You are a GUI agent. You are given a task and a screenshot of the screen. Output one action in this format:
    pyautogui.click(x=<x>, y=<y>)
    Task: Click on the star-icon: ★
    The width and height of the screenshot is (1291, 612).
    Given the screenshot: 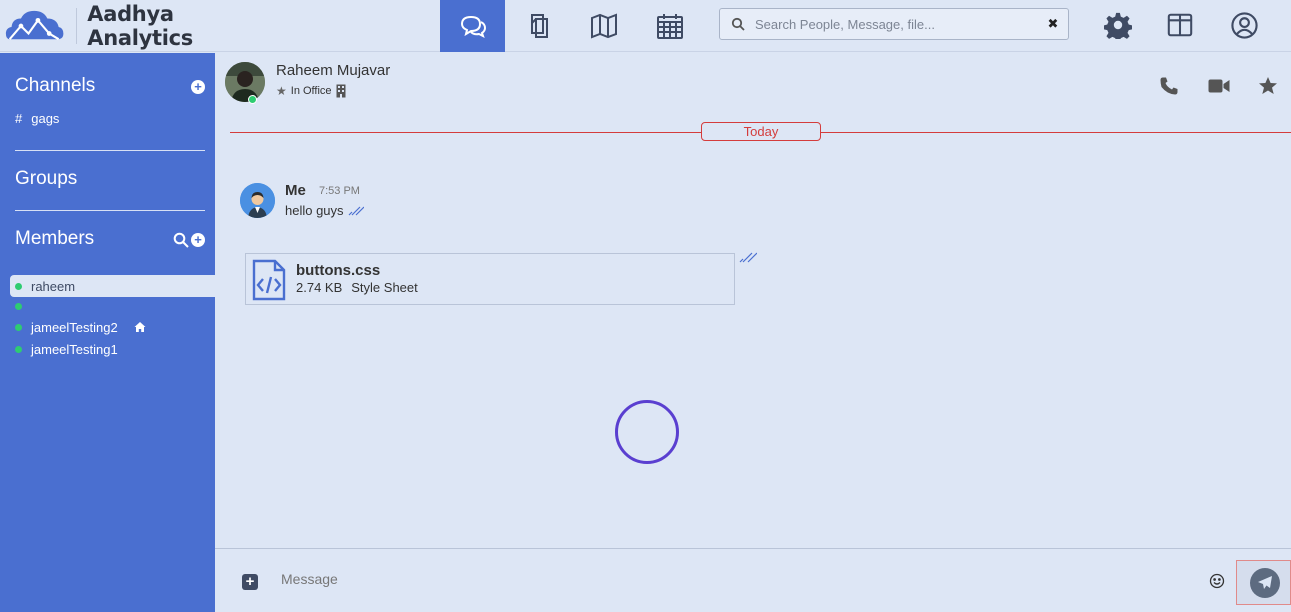 What is the action you would take?
    pyautogui.click(x=281, y=91)
    